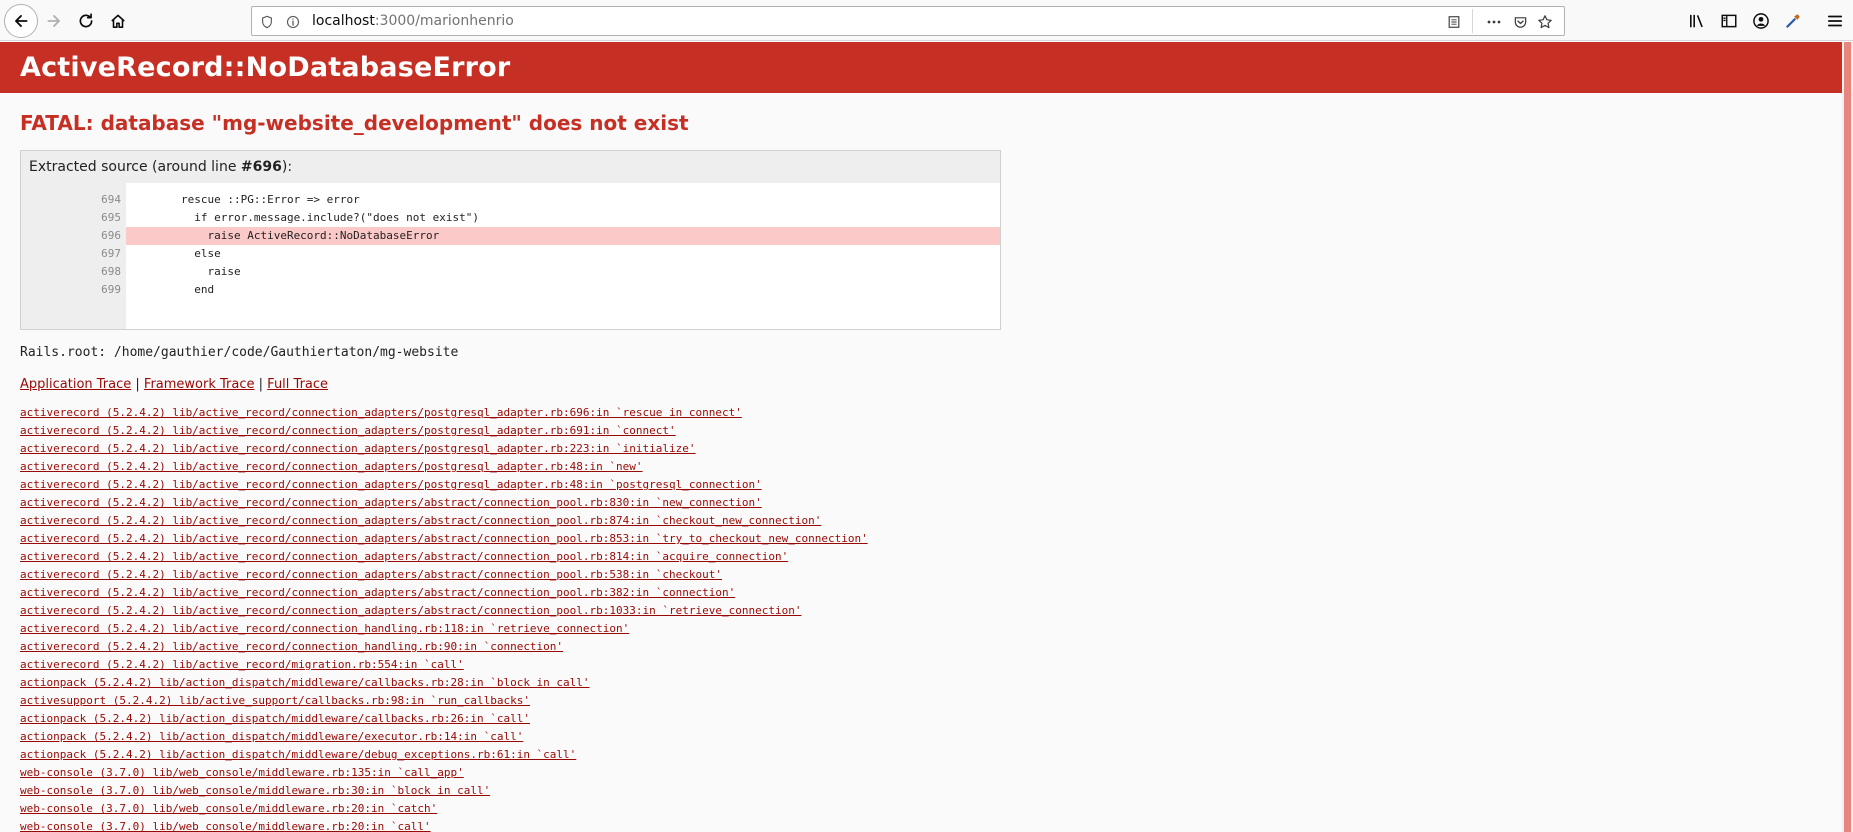 The width and height of the screenshot is (1853, 832). What do you see at coordinates (563, 236) in the screenshot?
I see `highlighted-code-line: raise ActiveRecord::NoDatabaseError` at bounding box center [563, 236].